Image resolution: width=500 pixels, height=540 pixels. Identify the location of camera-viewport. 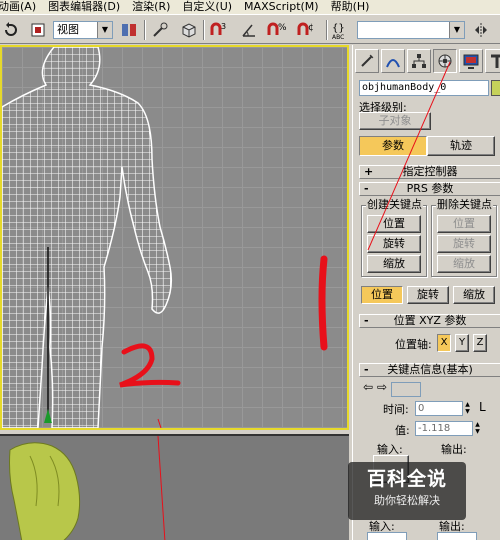
(174, 487).